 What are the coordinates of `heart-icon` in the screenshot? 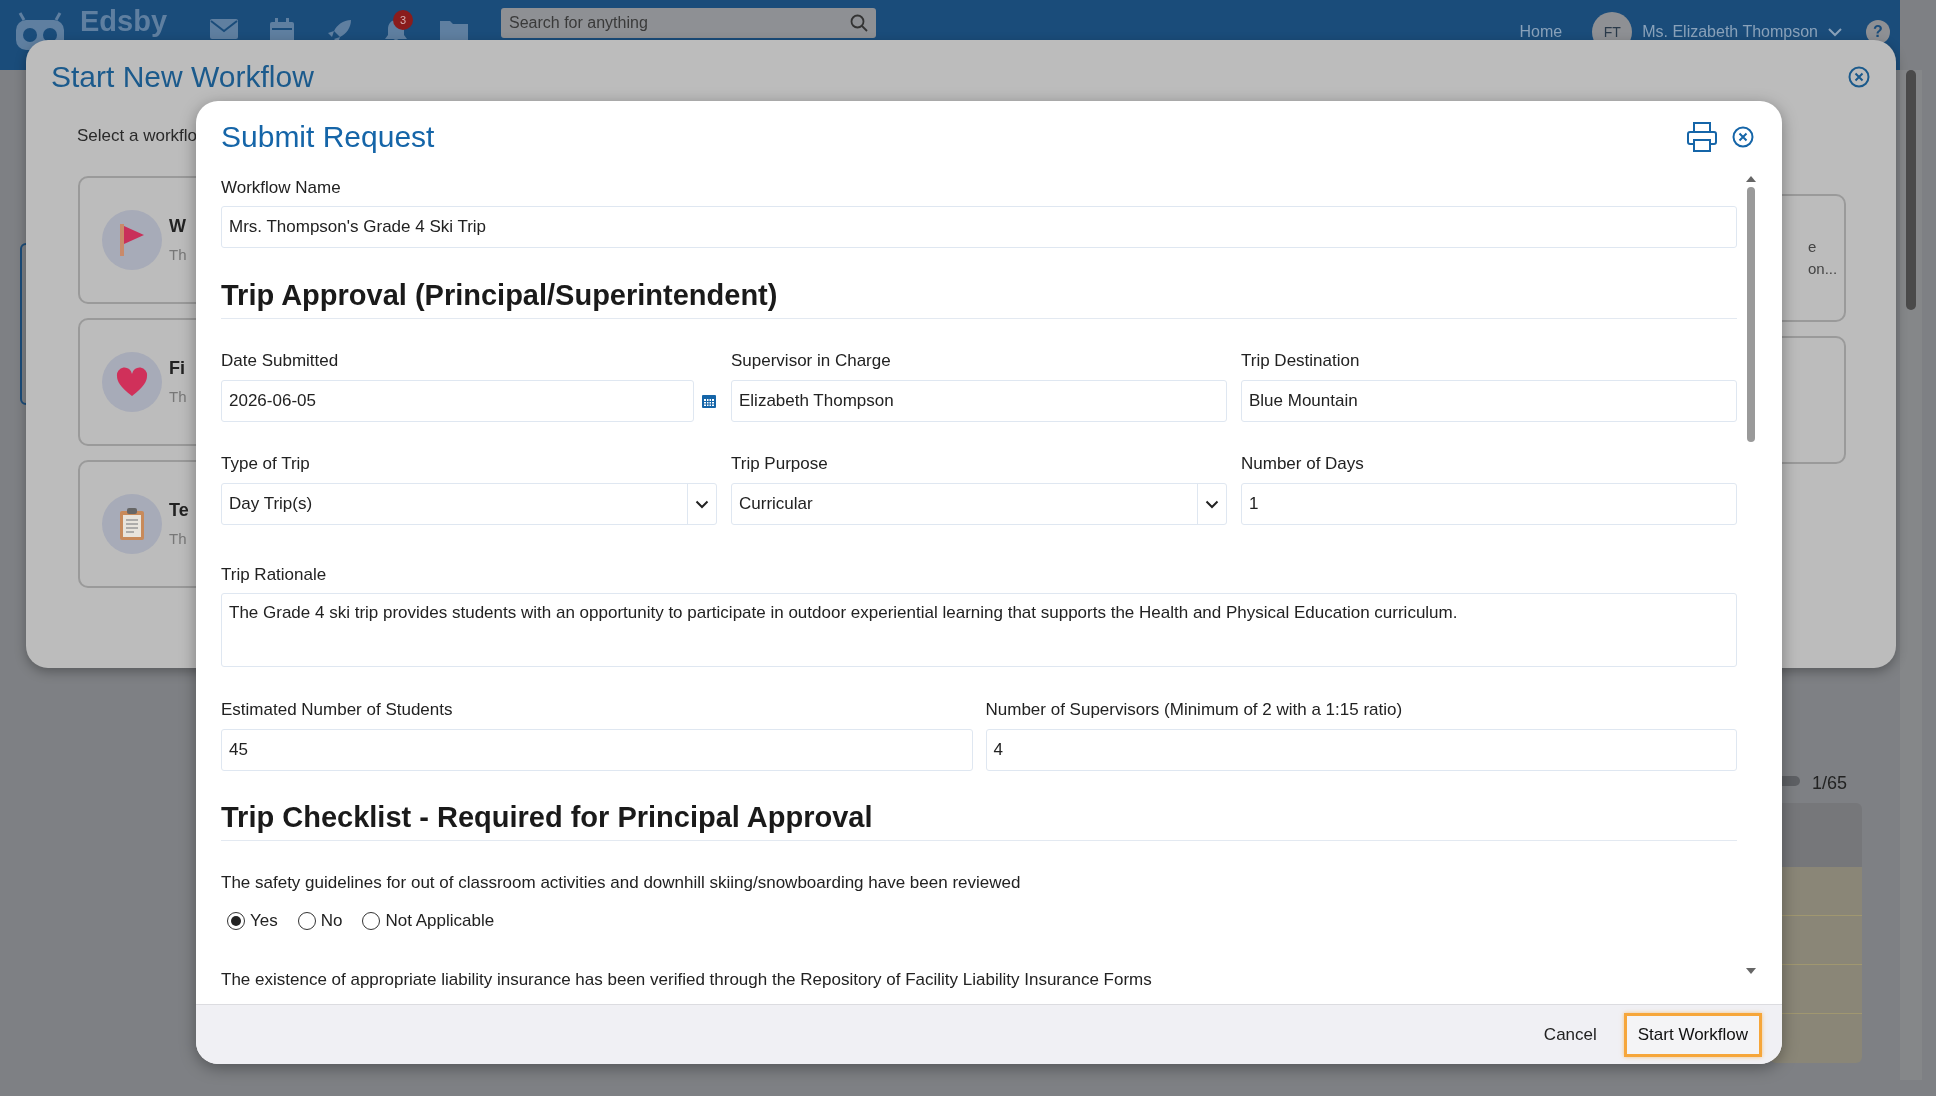 It's located at (132, 381).